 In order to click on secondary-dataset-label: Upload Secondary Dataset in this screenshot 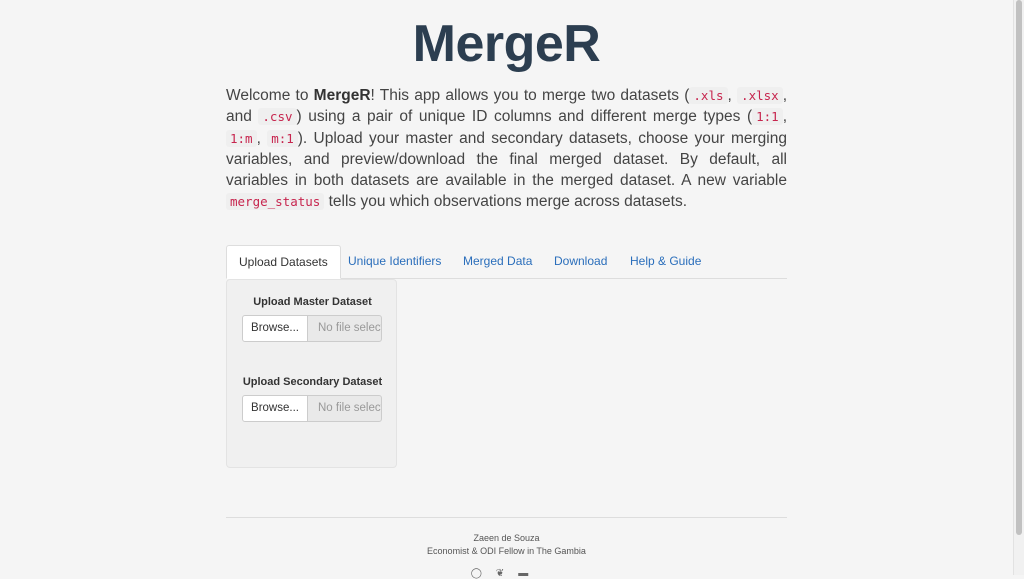, I will do `click(312, 382)`.